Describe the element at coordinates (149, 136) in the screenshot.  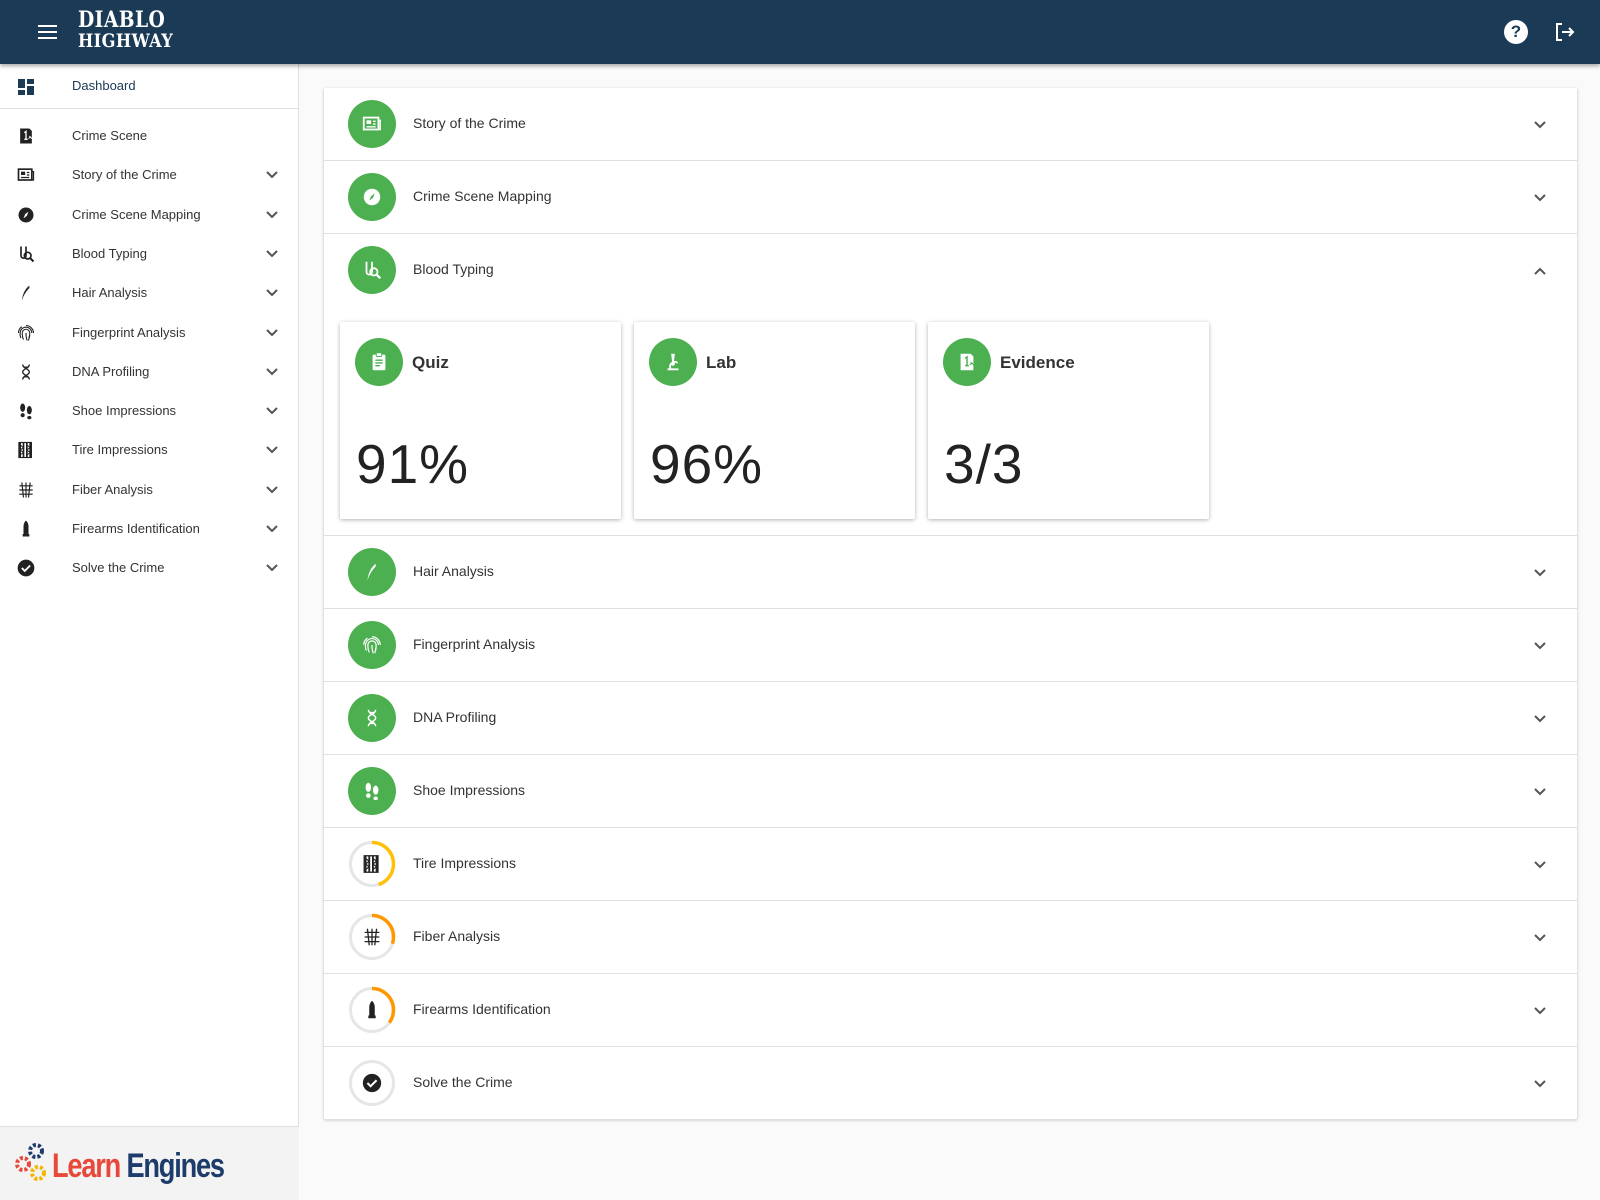
I see `sidebar-item-crime-scene: Crime Scene` at that location.